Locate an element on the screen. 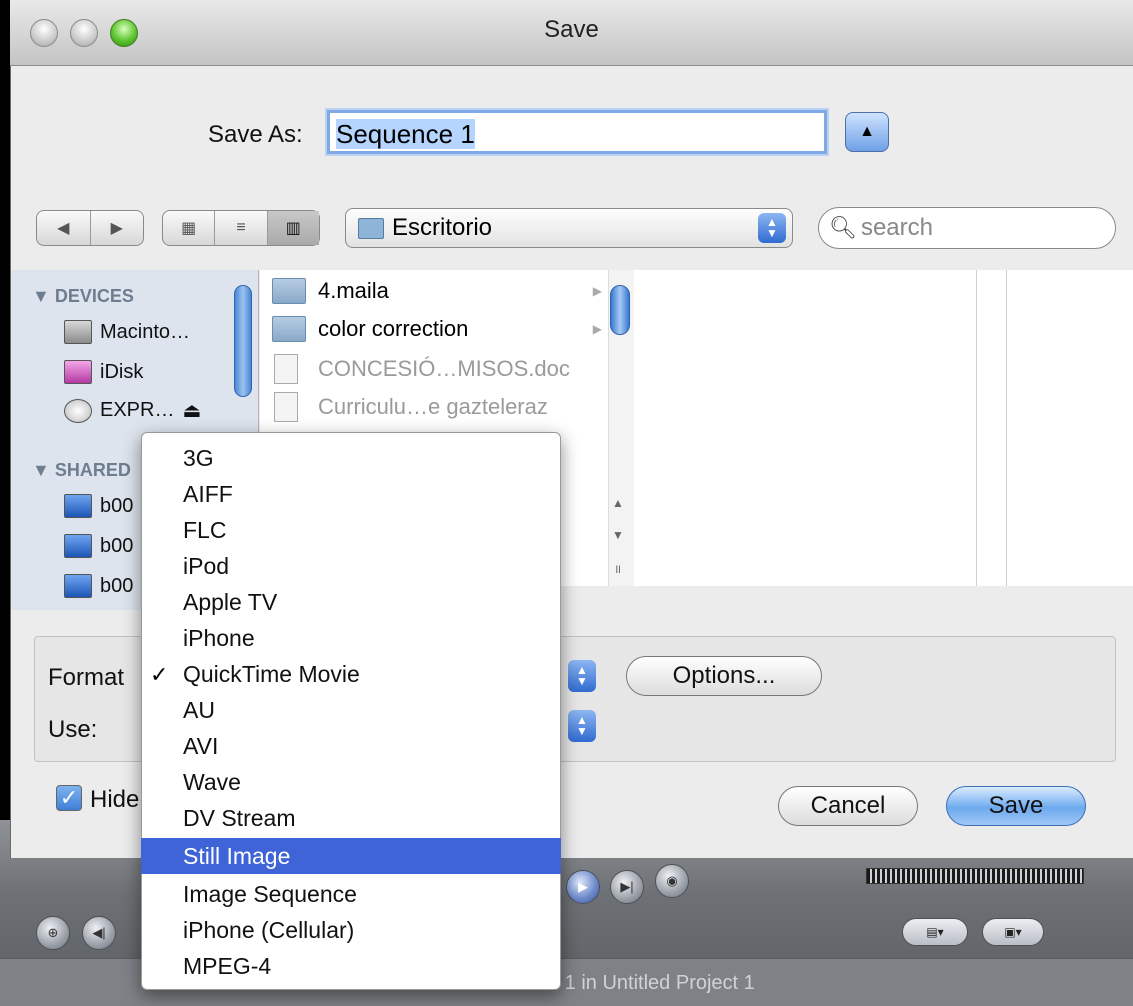  location-value: Escritorio is located at coordinates (442, 227).